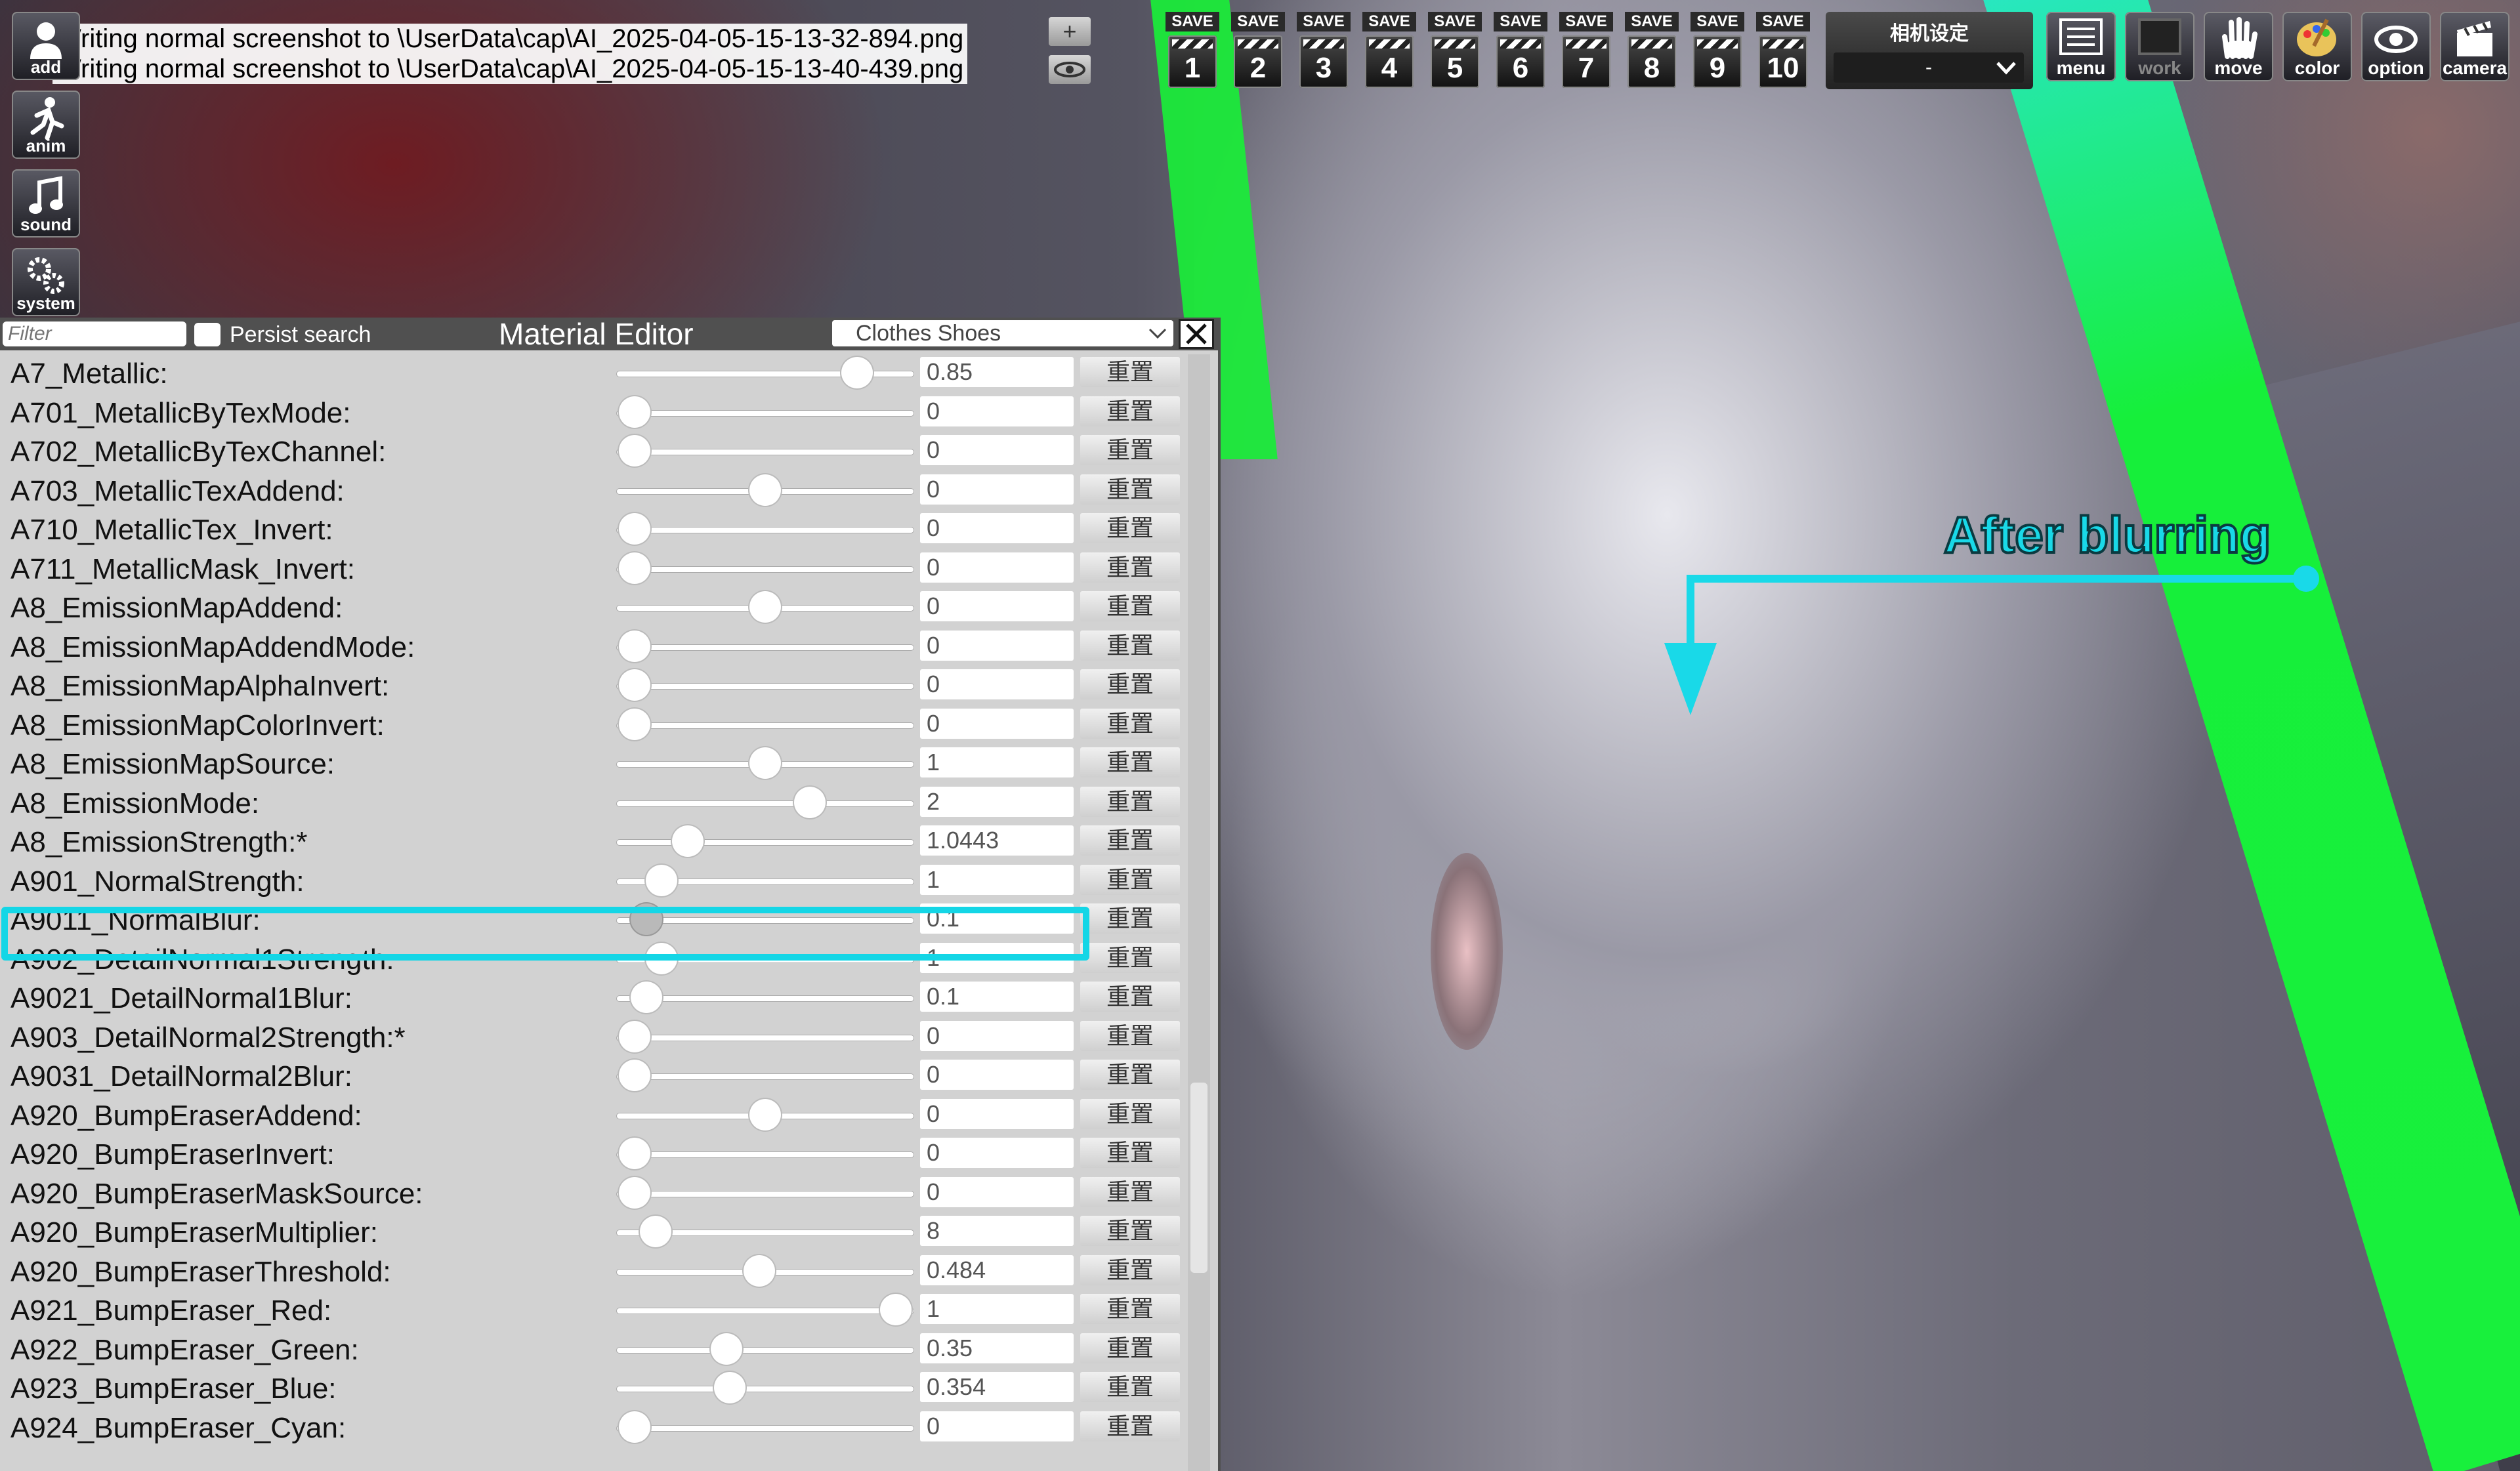  Describe the element at coordinates (1783, 52) in the screenshot. I see `save-slot-10: SAVE 10` at that location.